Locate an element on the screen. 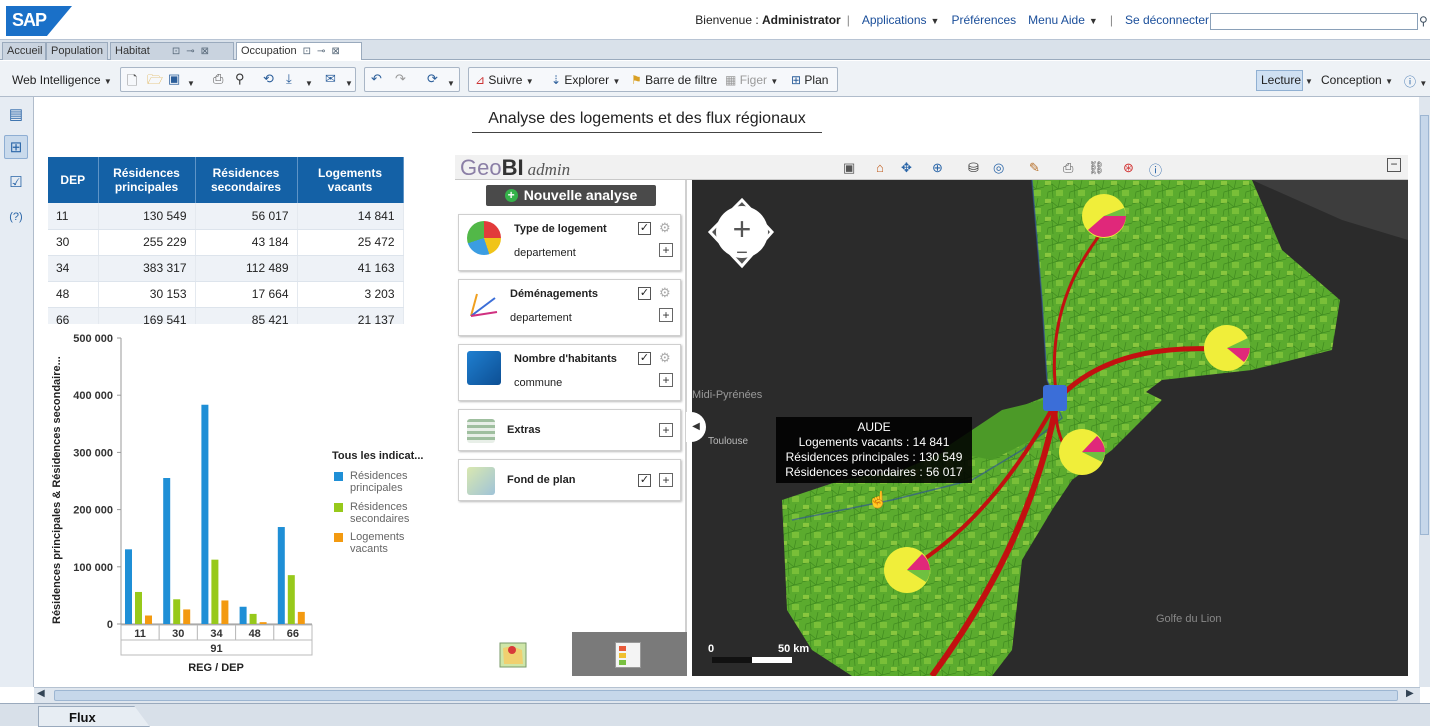 The height and width of the screenshot is (727, 1430). bar is located at coordinates (167, 551).